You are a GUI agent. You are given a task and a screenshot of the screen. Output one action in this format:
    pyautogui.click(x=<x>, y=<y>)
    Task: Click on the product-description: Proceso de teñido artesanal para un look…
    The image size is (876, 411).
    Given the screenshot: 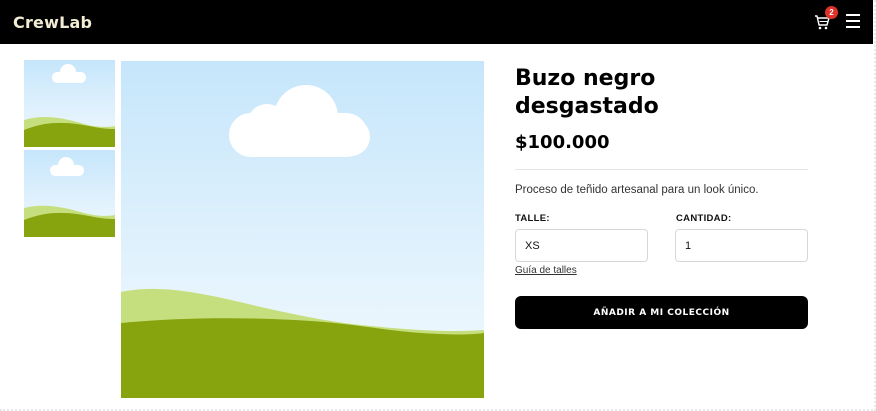 What is the action you would take?
    pyautogui.click(x=637, y=190)
    